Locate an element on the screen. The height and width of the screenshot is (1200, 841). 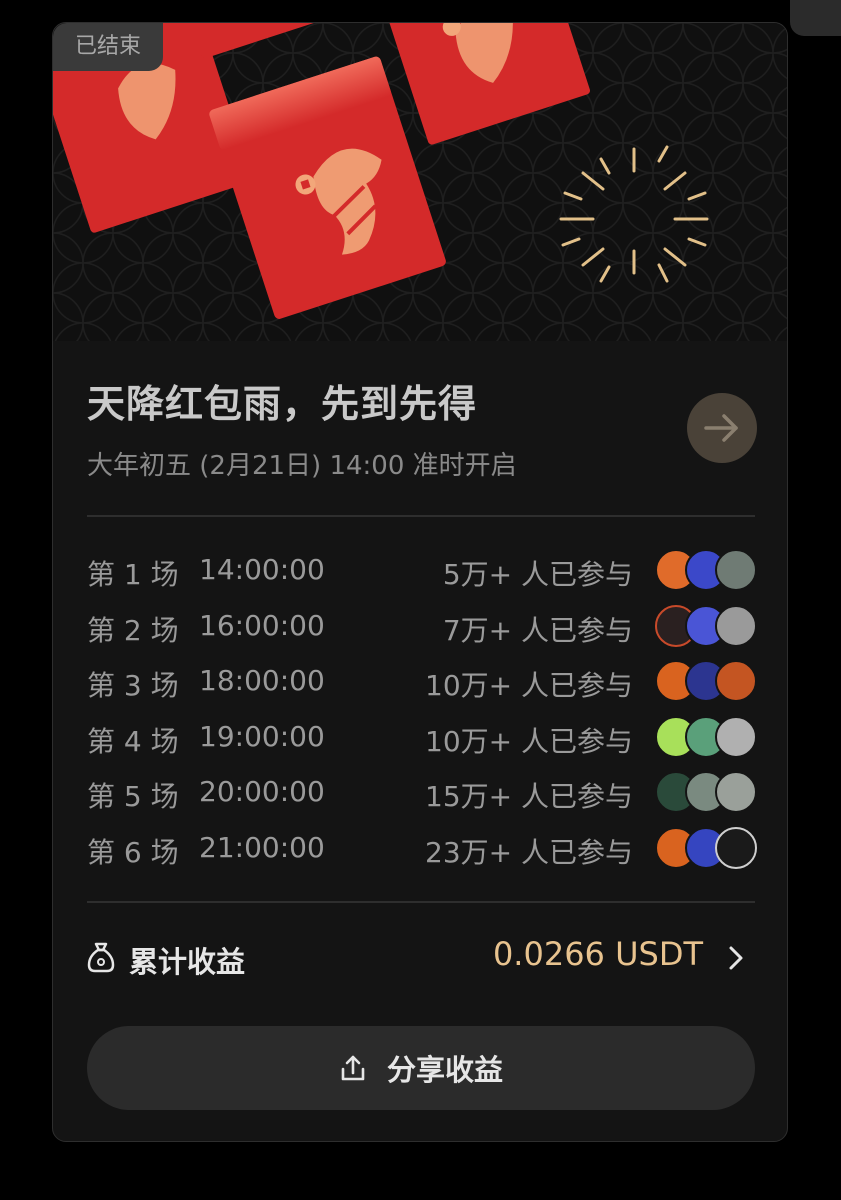
participant-count: 15万+ 人已参与 is located at coordinates (529, 797).